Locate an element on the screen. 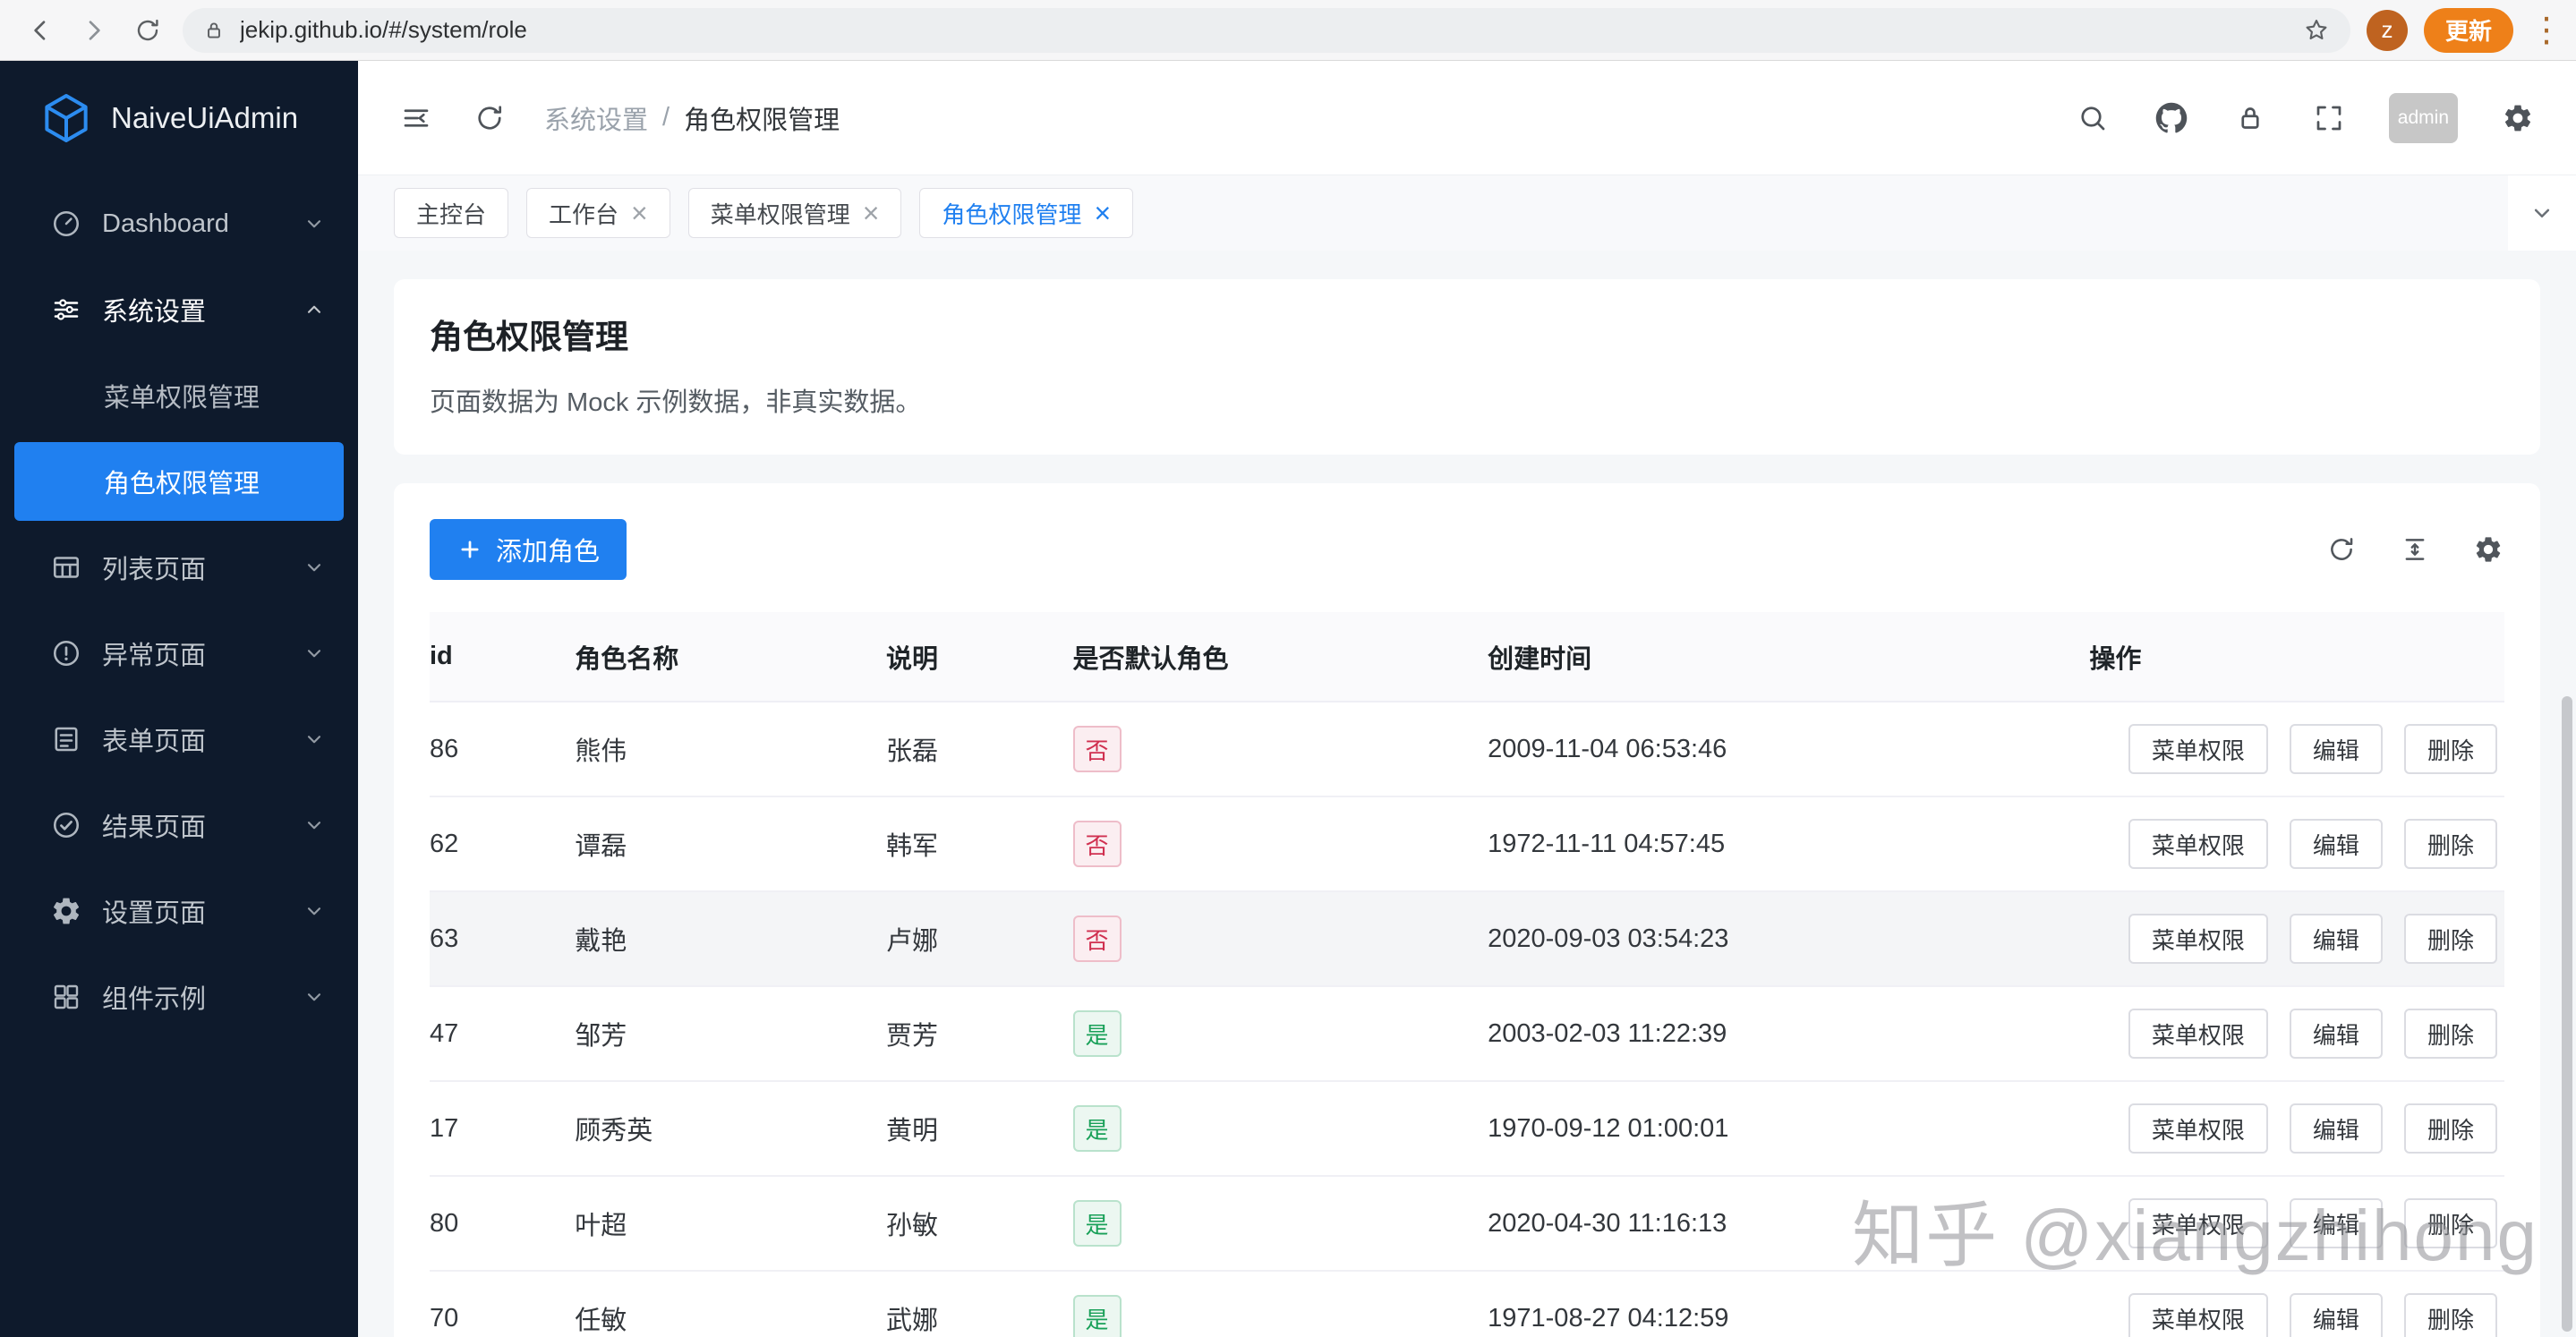 This screenshot has width=2576, height=1337. lock-screen-icon is located at coordinates (2250, 118).